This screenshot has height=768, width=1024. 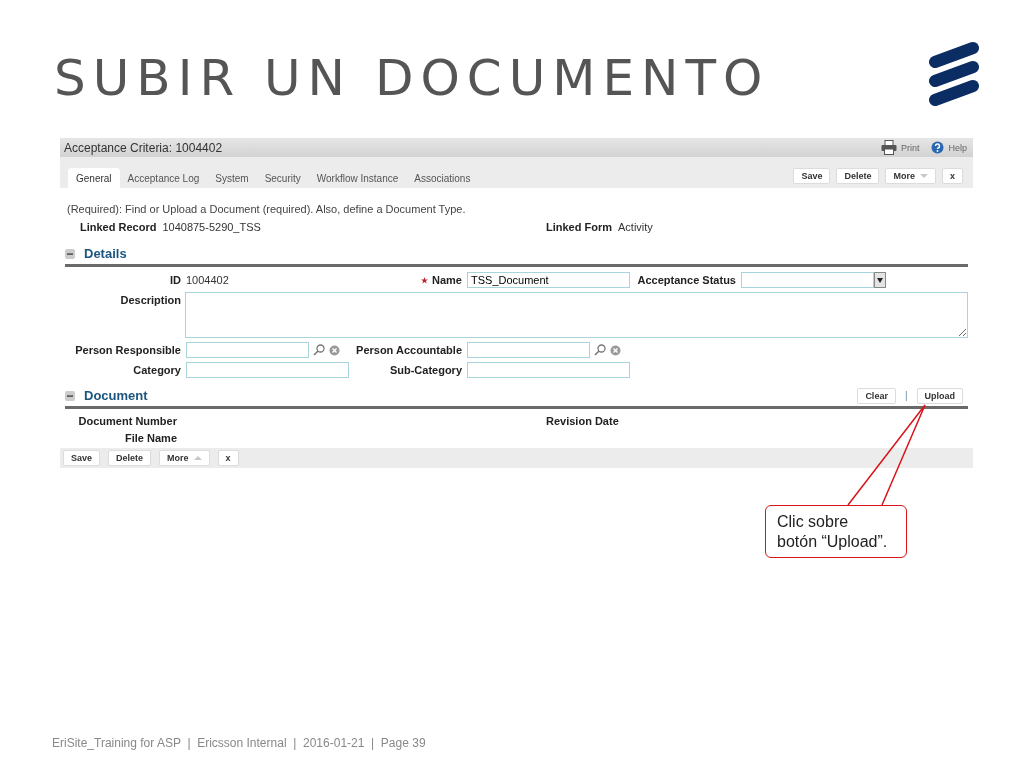 I want to click on field-label: Linked Form, so click(x=579, y=227).